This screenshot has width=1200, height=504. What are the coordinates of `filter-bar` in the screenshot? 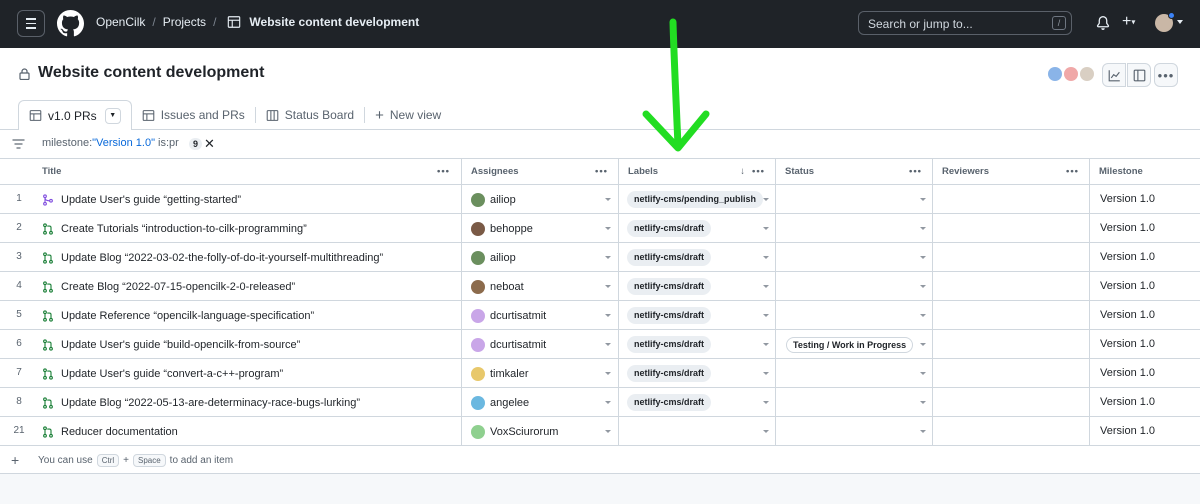 It's located at (600, 144).